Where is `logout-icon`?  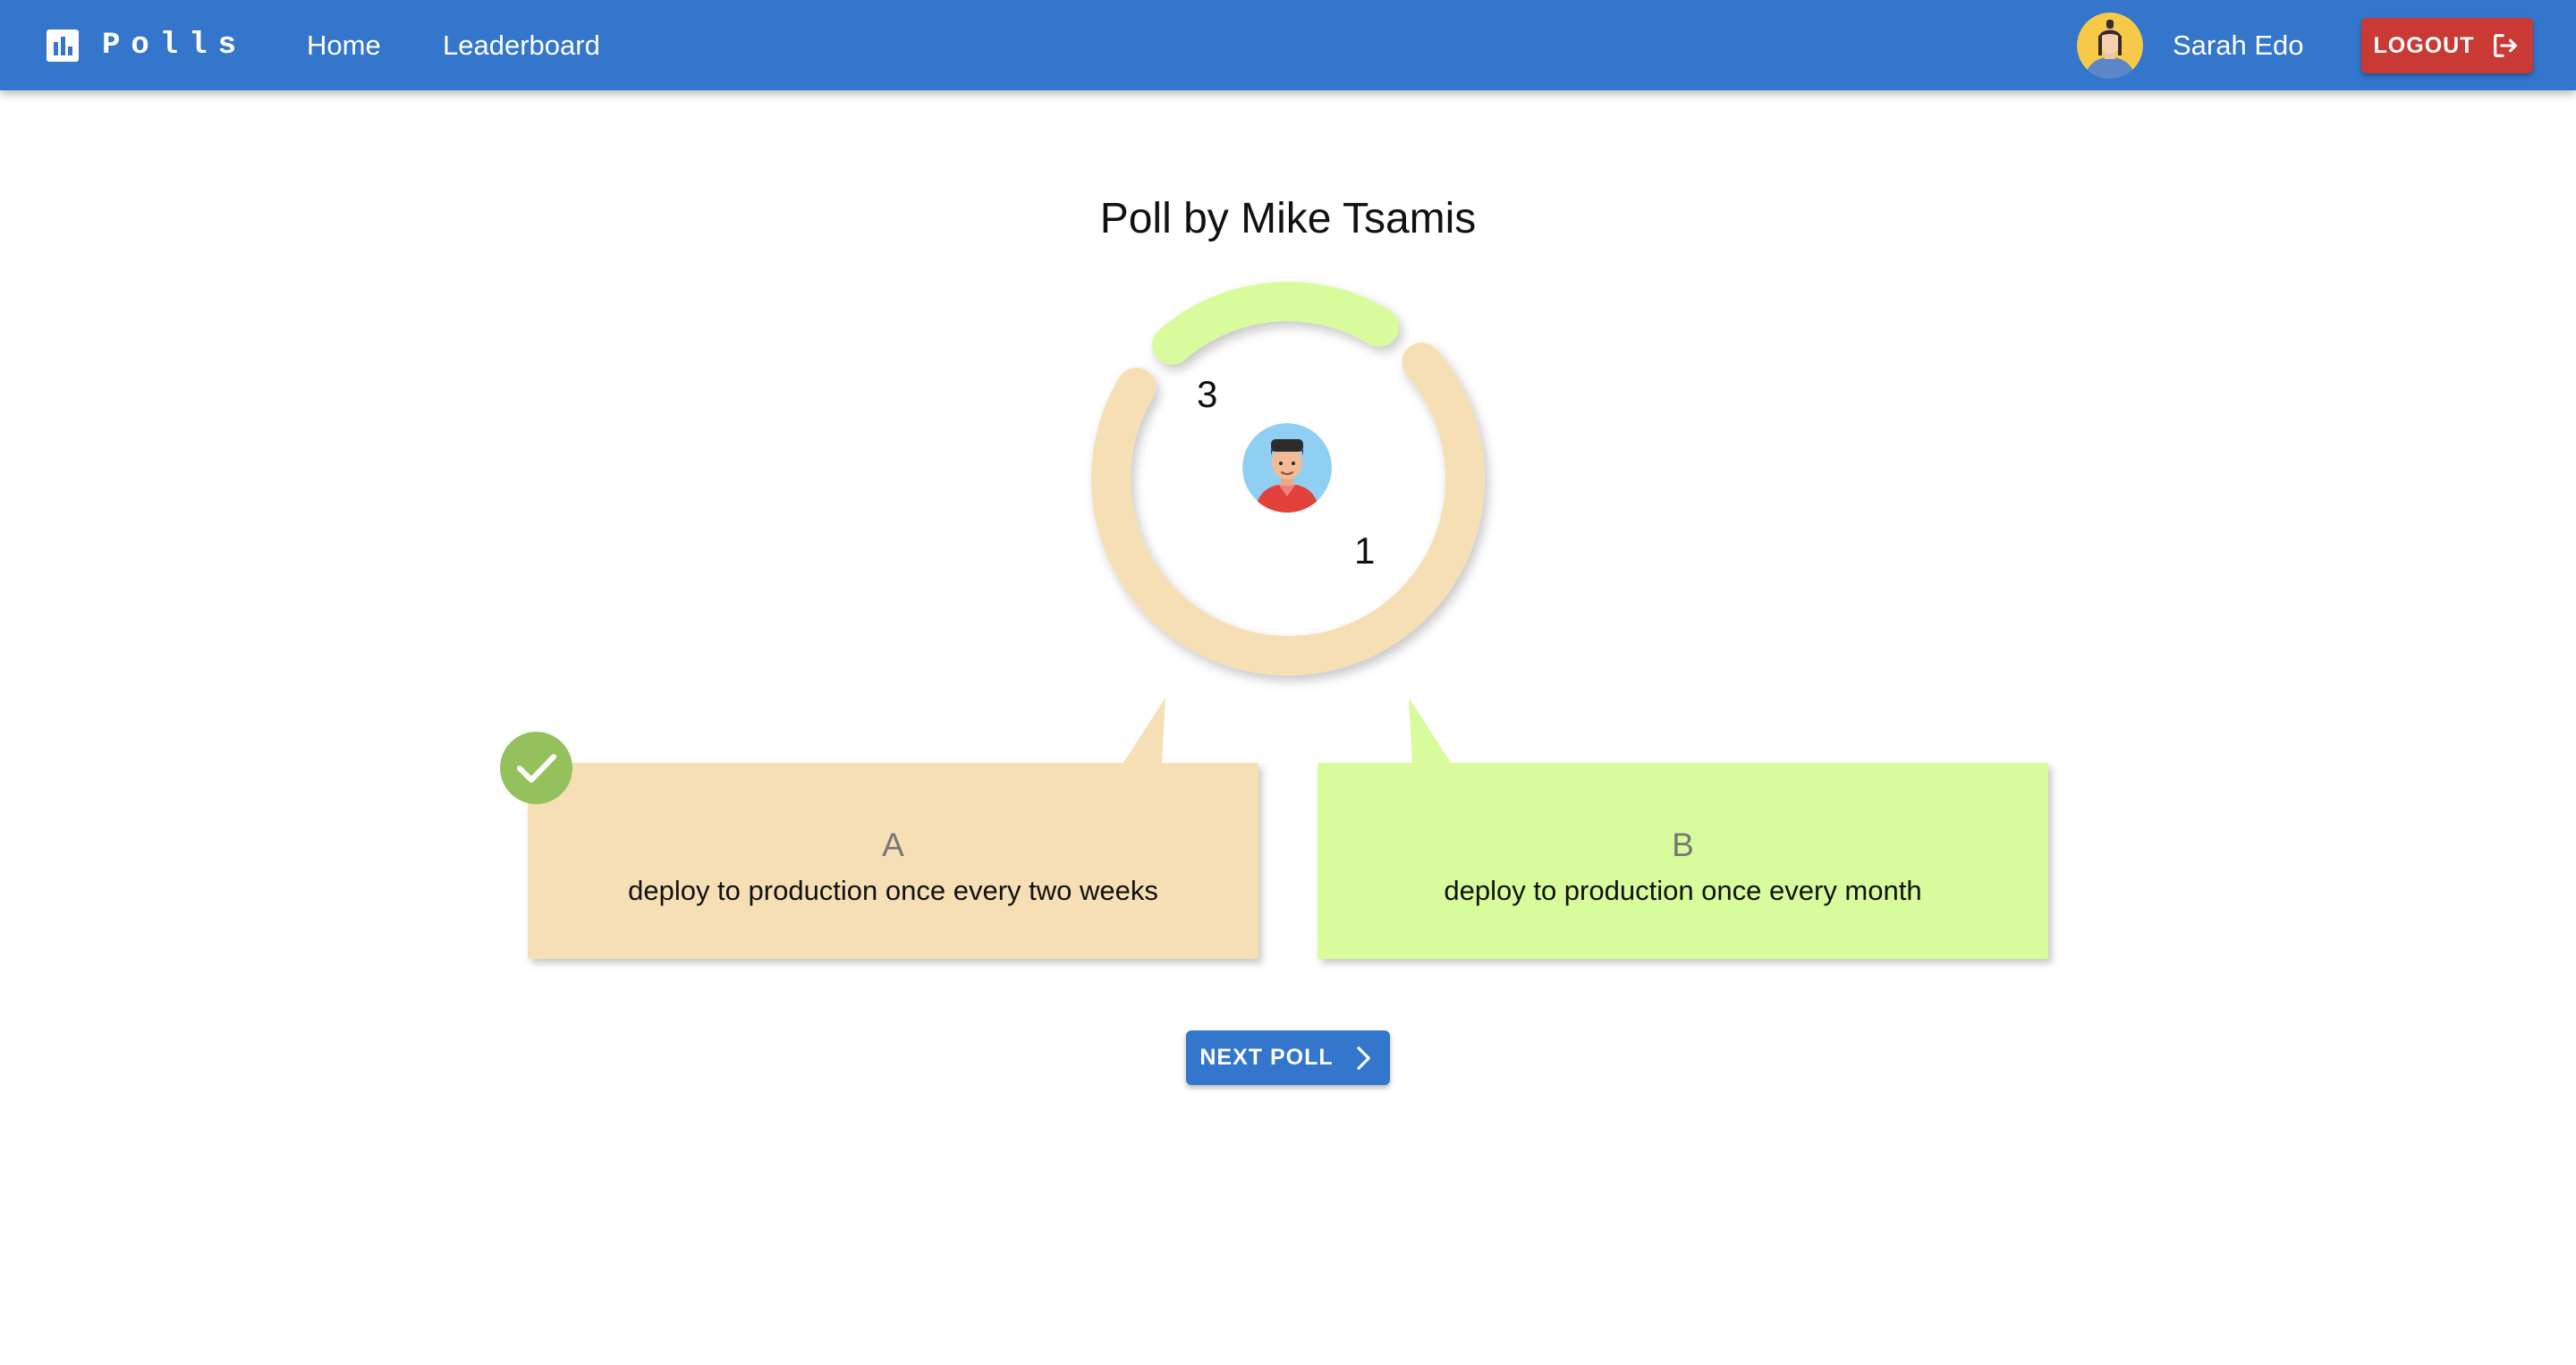 logout-icon is located at coordinates (2506, 45).